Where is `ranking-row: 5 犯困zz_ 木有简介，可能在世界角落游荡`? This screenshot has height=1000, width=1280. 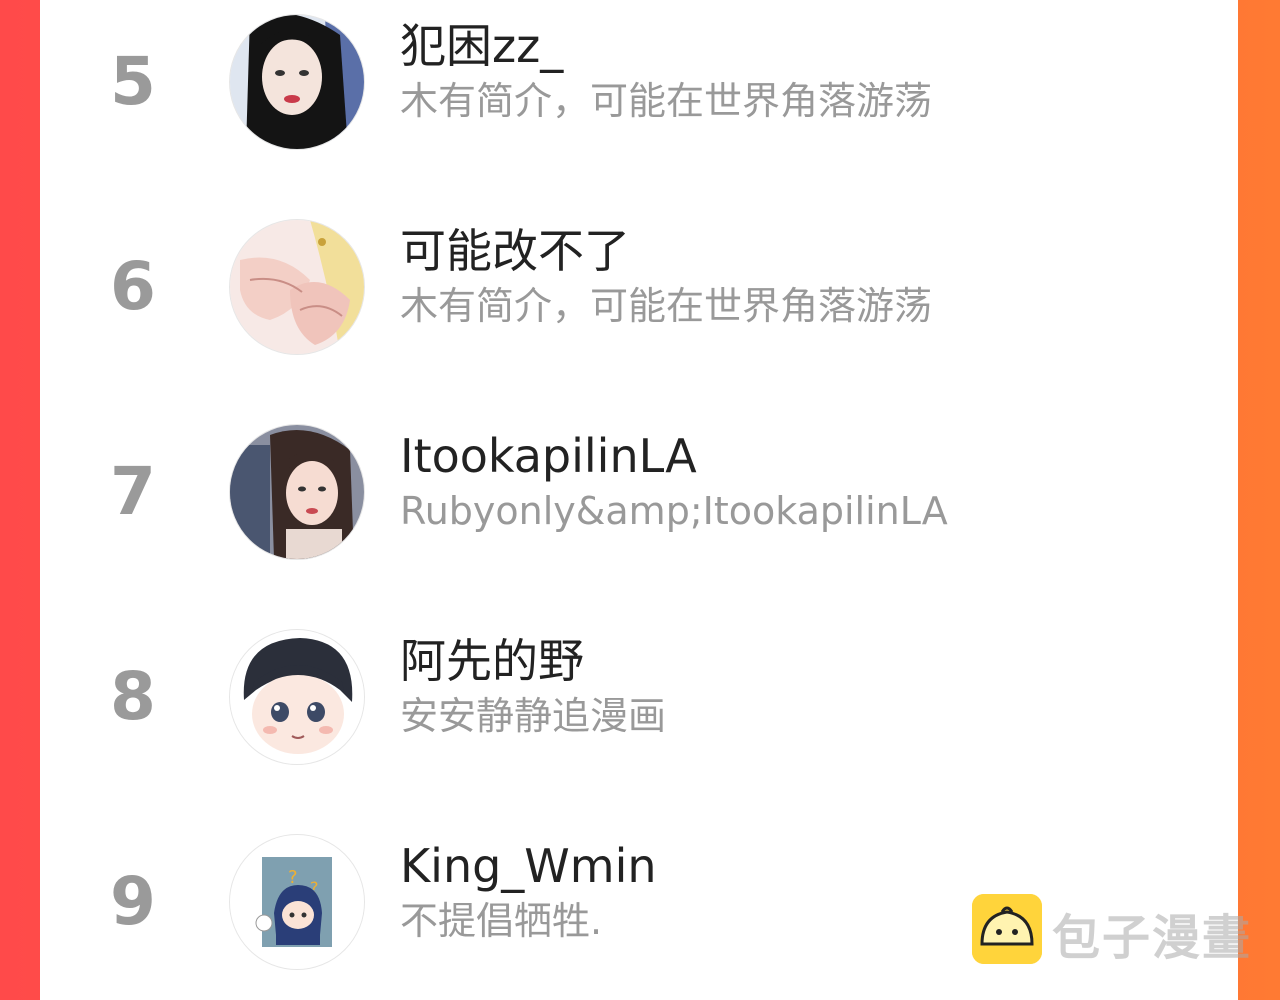
ranking-row: 5 犯困zz_ 木有简介，可能在世界角落游荡 is located at coordinates (639, 80).